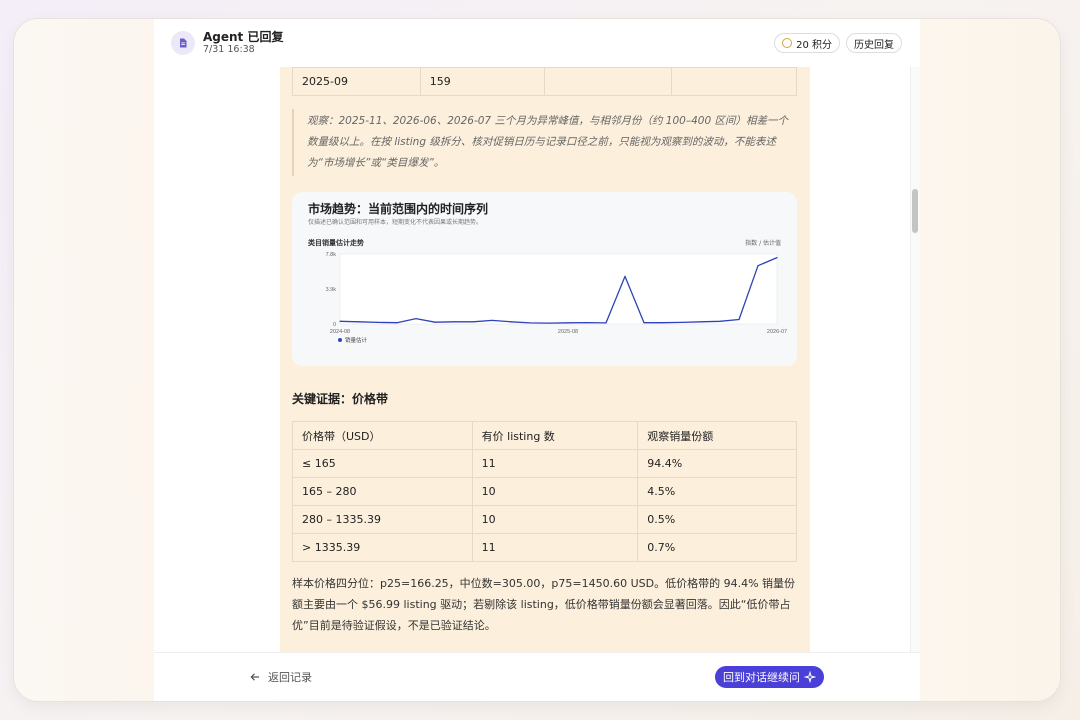  Describe the element at coordinates (340, 399) in the screenshot. I see `price-section-title: 关键证据：价格带` at that location.